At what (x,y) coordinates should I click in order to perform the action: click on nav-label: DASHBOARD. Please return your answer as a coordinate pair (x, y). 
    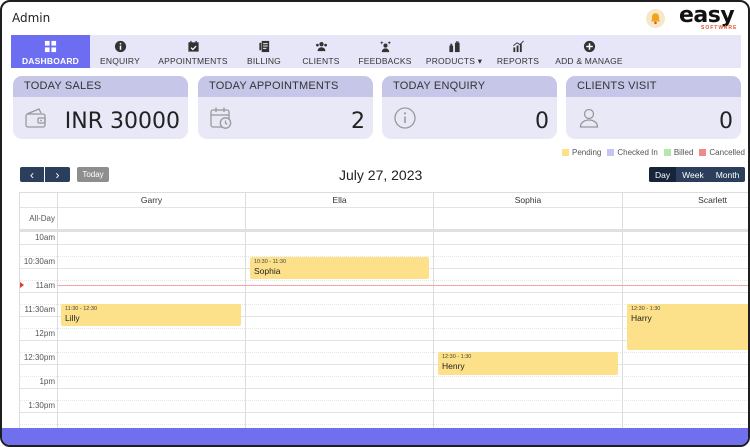
    Looking at the image, I should click on (50, 61).